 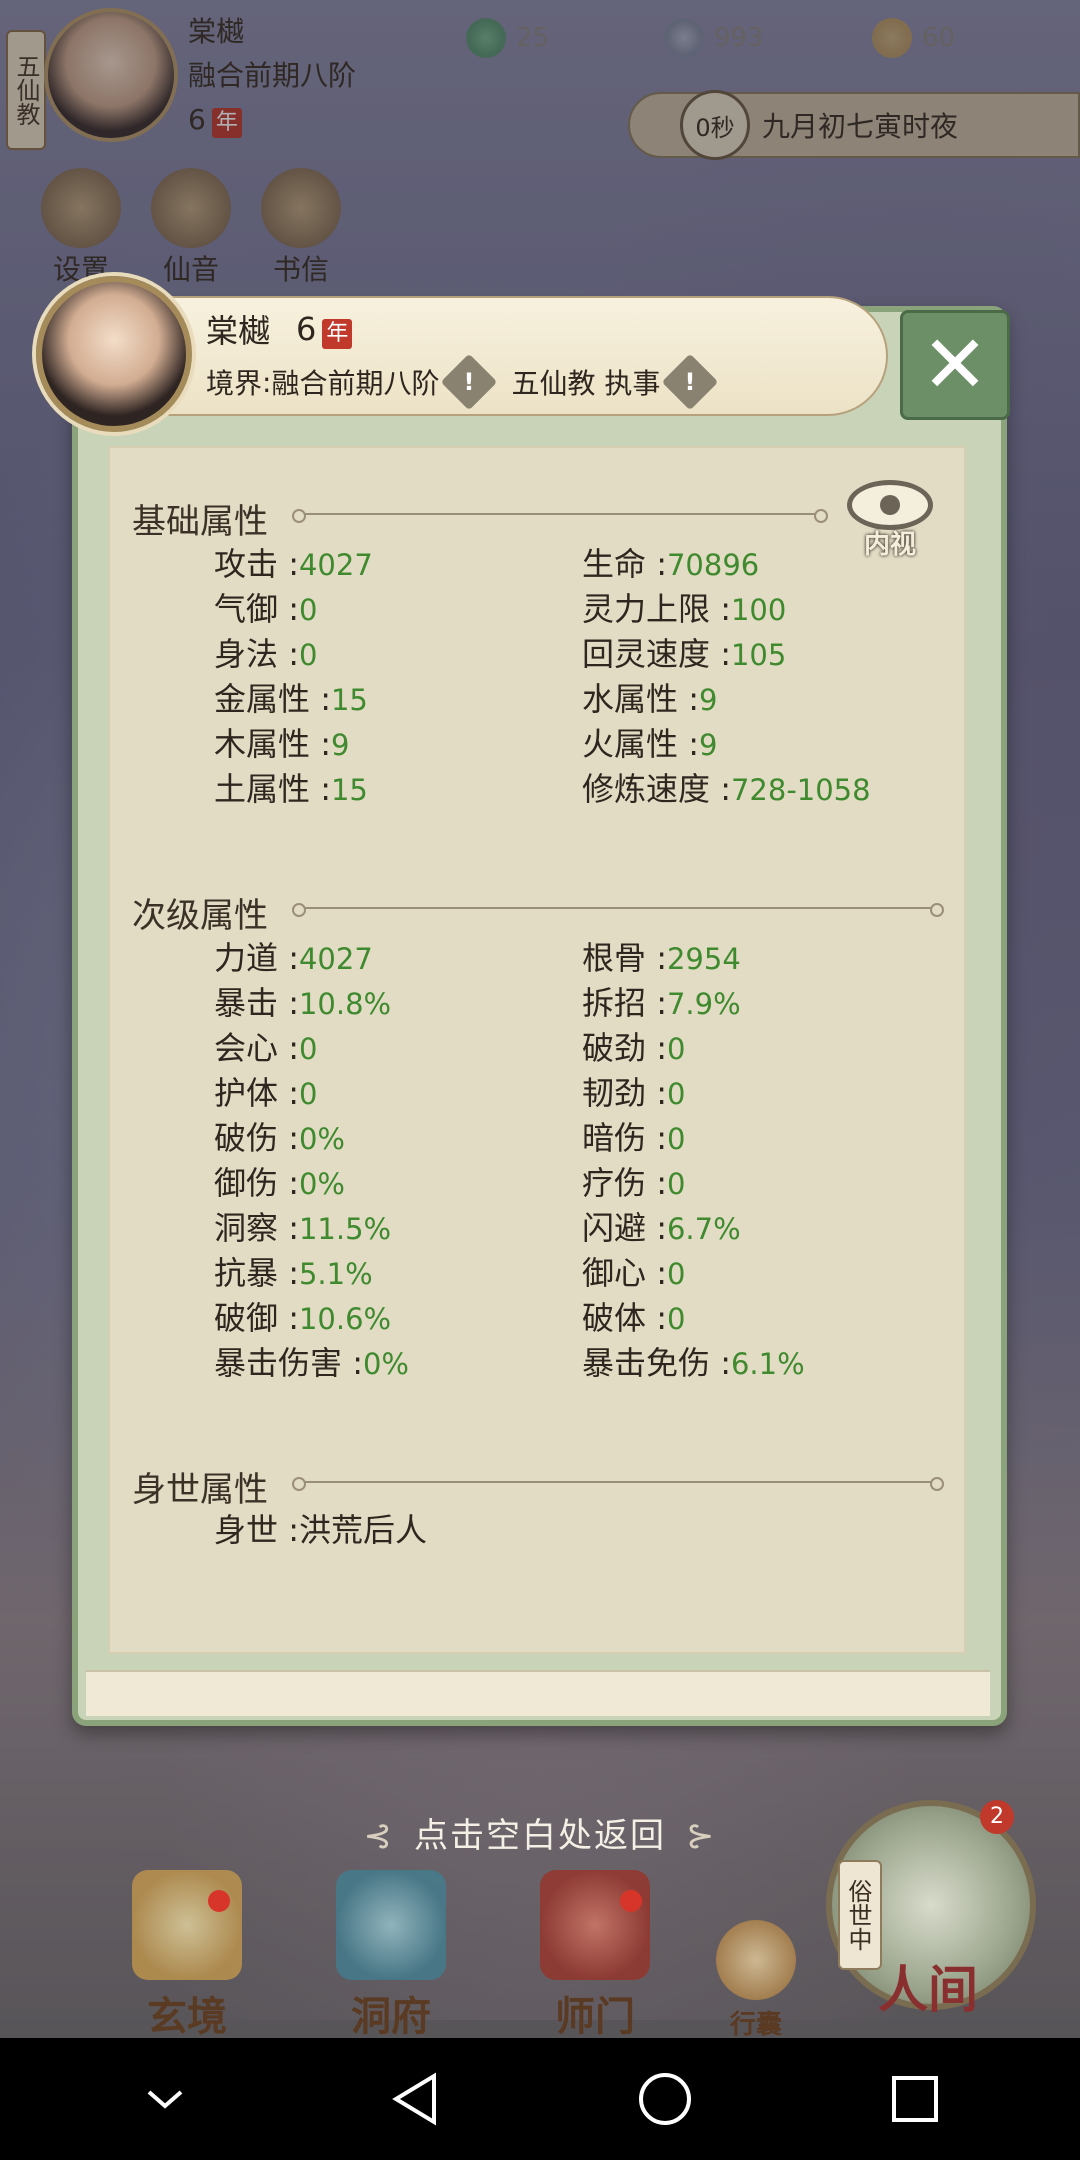 I want to click on attribute-name: 破伤, so click(x=246, y=1138).